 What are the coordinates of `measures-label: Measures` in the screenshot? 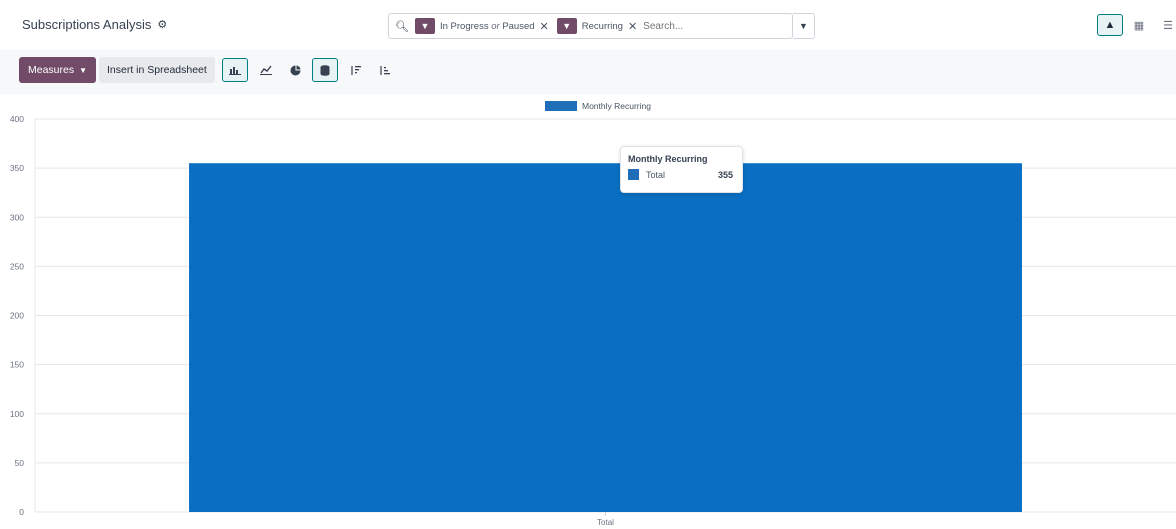 It's located at (51, 70).